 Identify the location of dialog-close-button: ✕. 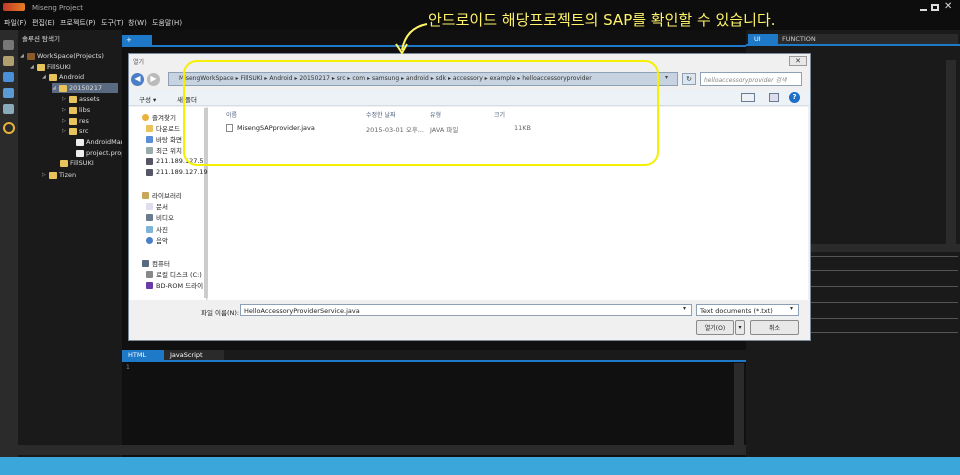
(798, 61).